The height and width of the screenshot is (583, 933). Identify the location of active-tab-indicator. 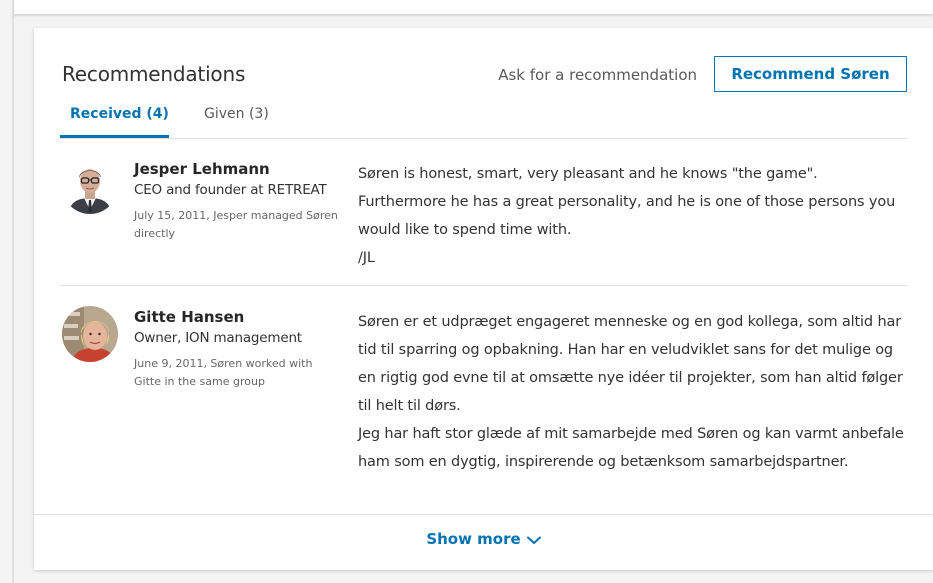
(114, 136).